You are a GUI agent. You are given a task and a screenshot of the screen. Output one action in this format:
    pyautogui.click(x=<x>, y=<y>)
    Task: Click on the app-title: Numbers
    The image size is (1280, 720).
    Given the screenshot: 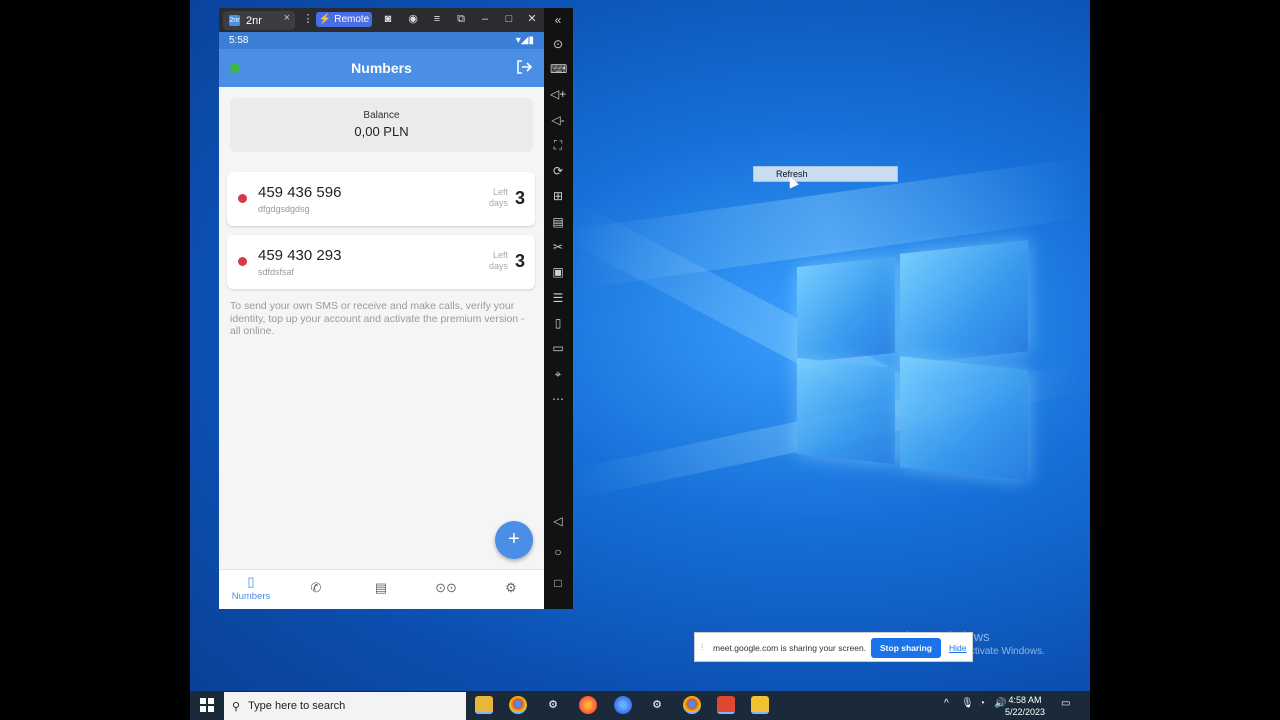 What is the action you would take?
    pyautogui.click(x=381, y=68)
    